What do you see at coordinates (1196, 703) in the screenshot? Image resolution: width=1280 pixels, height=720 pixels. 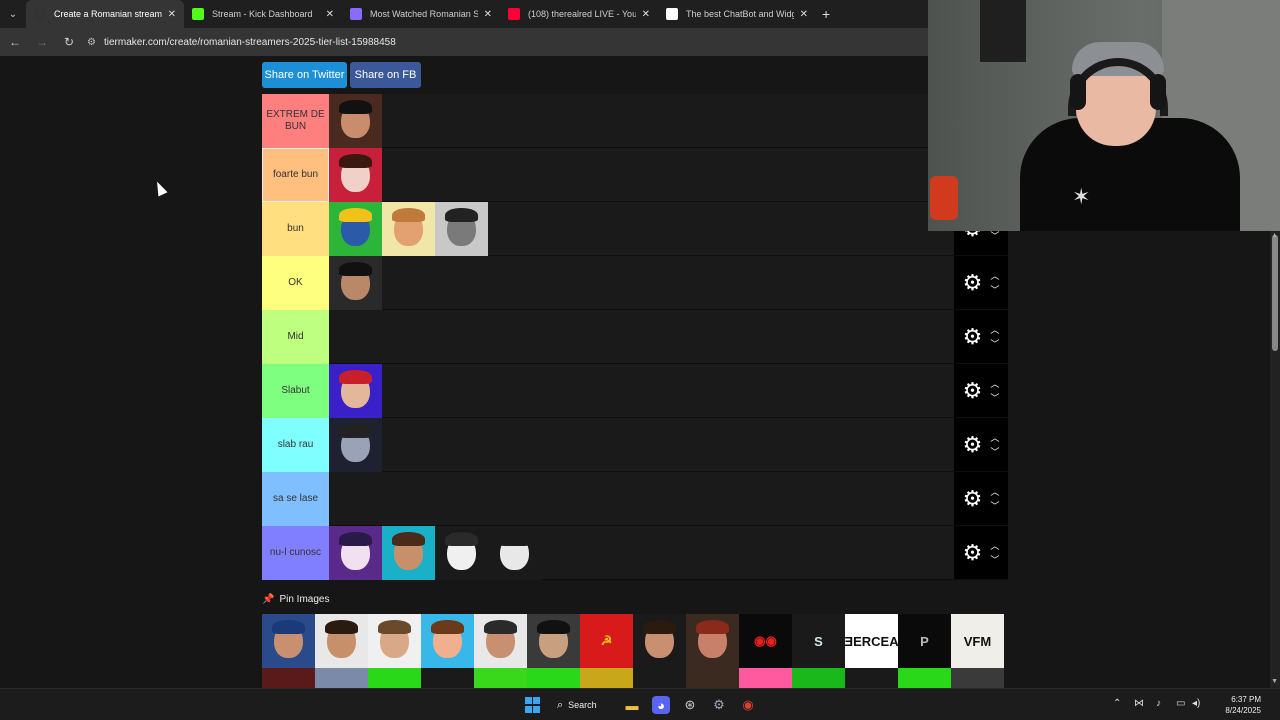 I see `volume-icon: ◂)` at bounding box center [1196, 703].